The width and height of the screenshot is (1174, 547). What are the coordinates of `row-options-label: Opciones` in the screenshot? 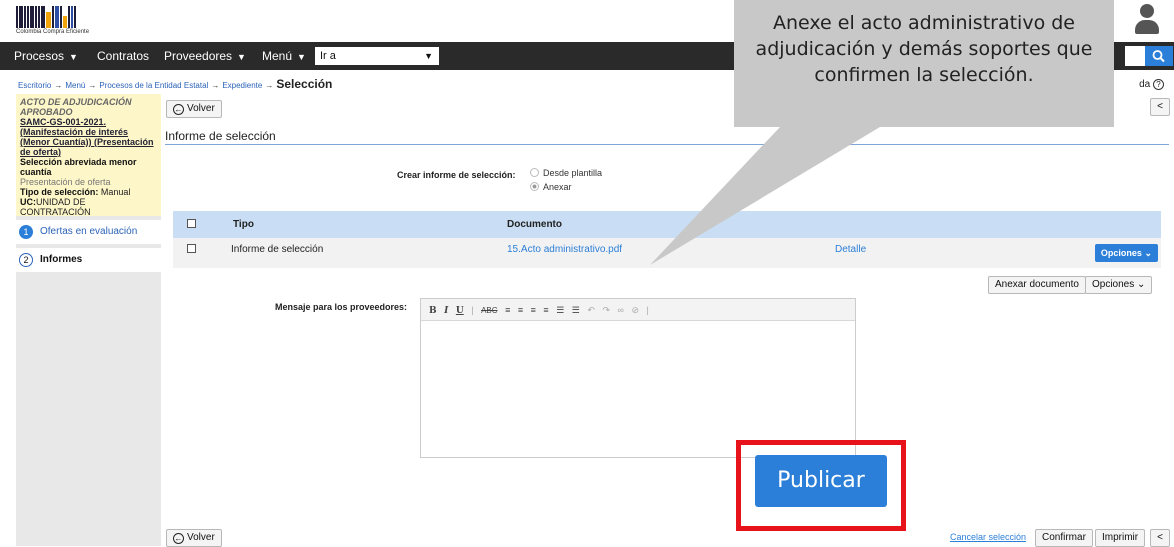 It's located at (1121, 253).